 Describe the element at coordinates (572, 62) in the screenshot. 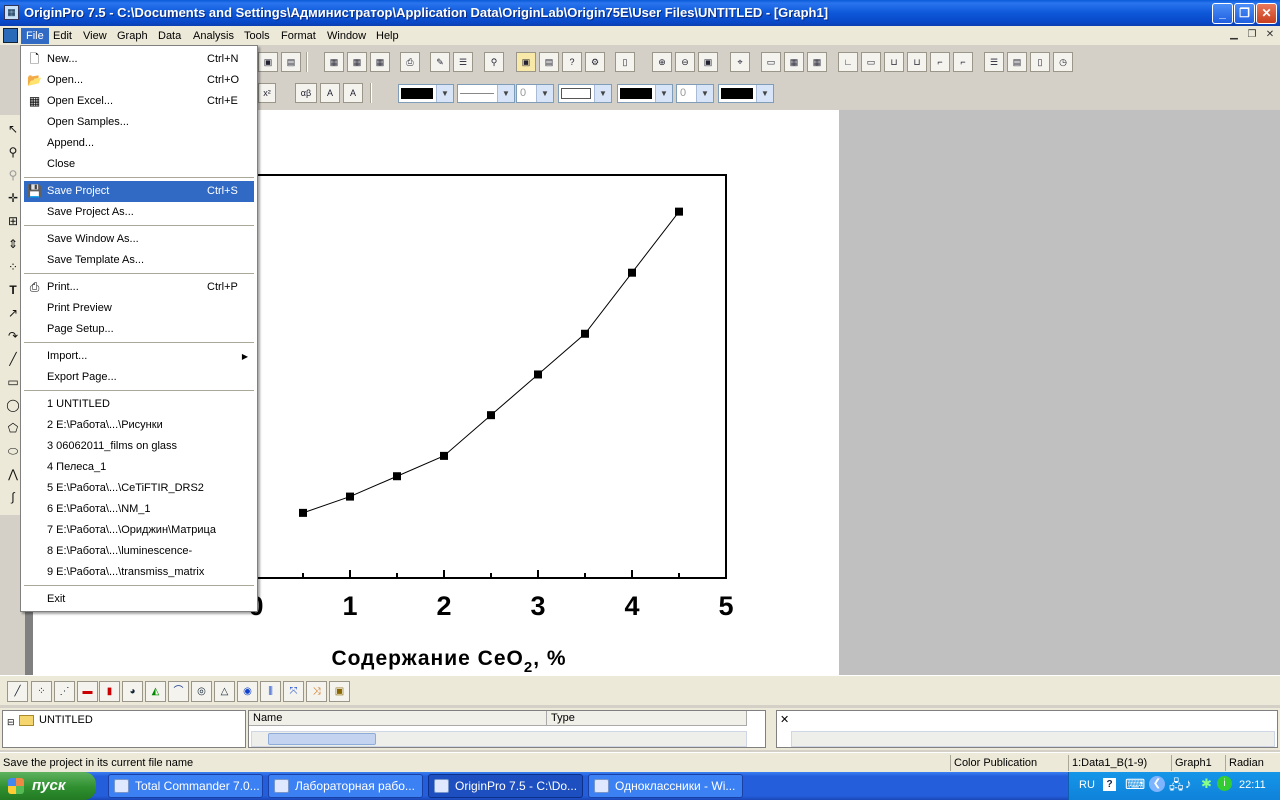

I see `code-builder-icon: ?` at that location.